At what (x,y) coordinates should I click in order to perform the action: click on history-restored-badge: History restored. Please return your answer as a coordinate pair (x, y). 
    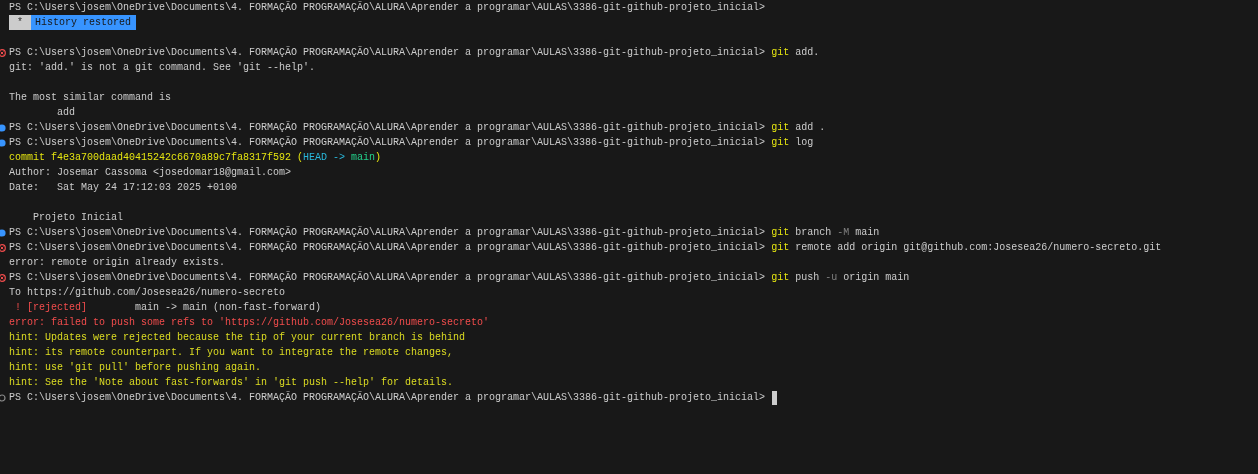
    Looking at the image, I should click on (84, 22).